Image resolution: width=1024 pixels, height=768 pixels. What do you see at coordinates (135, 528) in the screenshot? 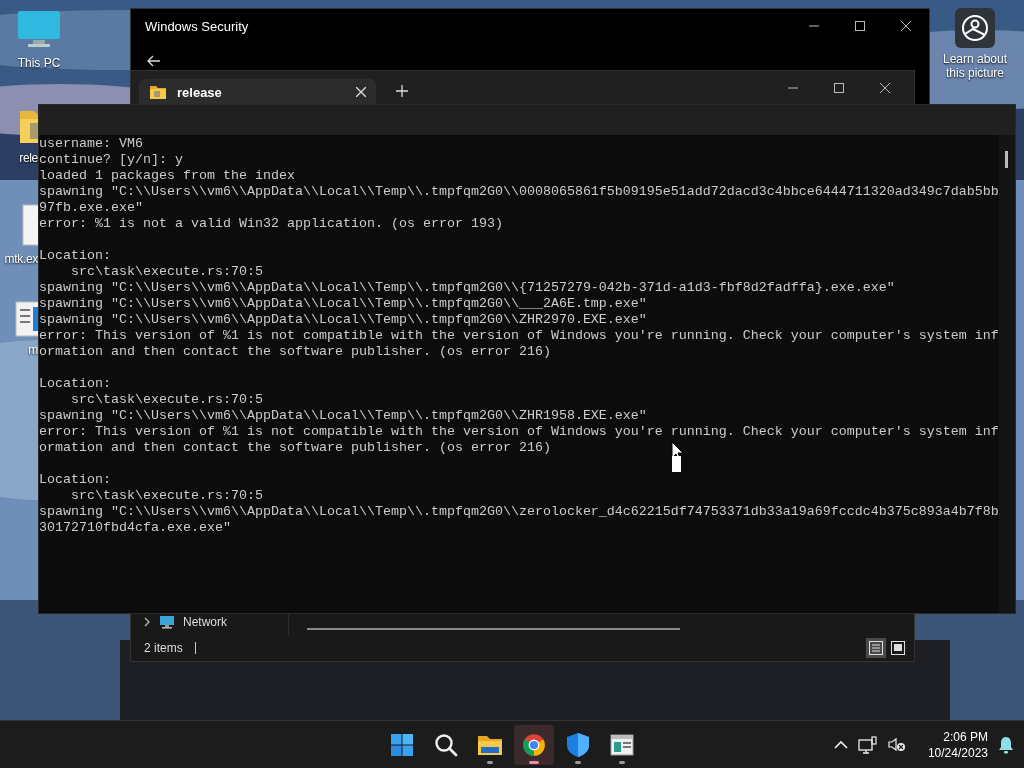
I see `terminal-line: 30172710fbd4cfa.exe.exe"` at bounding box center [135, 528].